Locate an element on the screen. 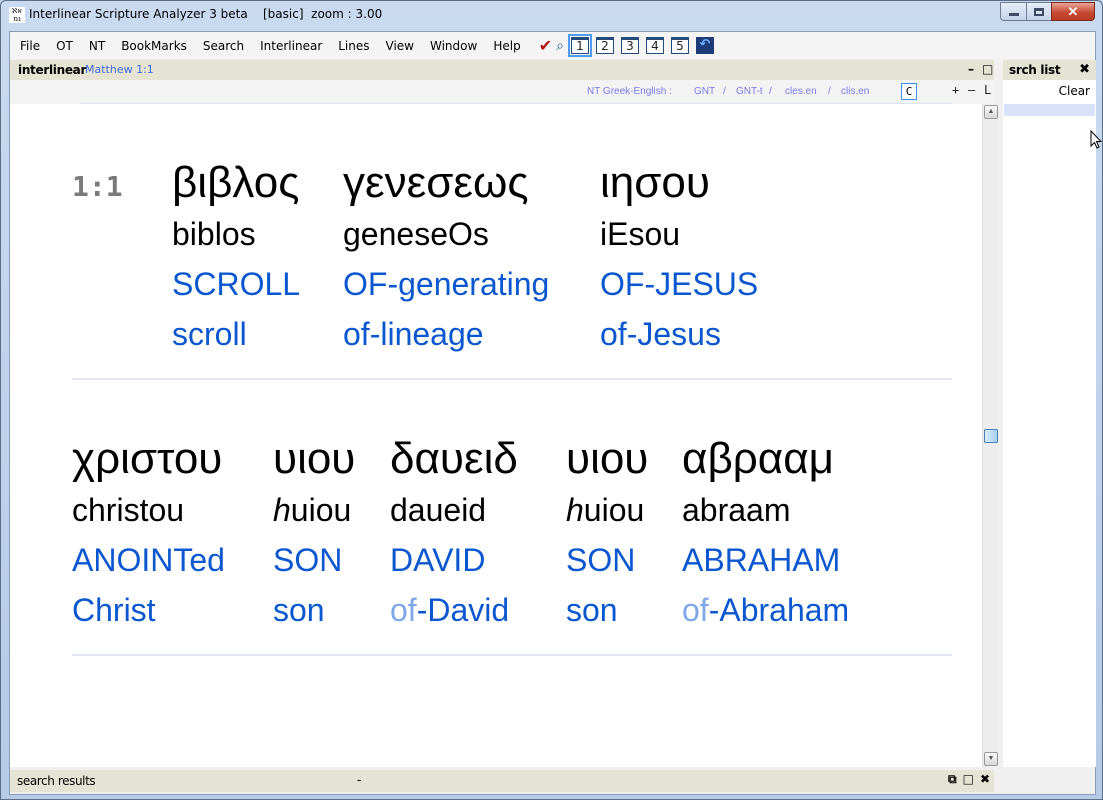  scroll-down-button: ▼ is located at coordinates (991, 759).